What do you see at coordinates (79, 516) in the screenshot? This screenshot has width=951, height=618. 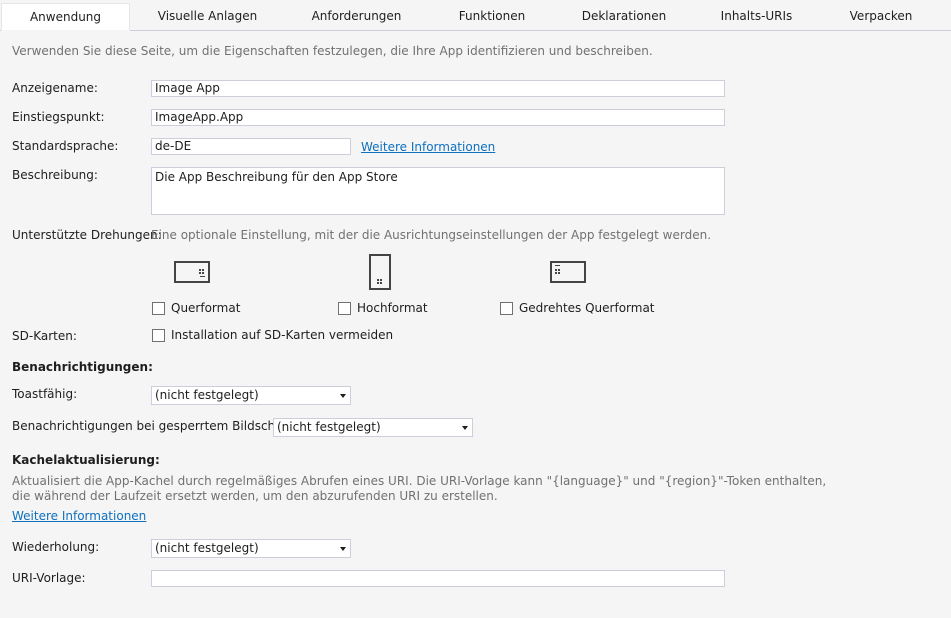 I see `tile-more-info-link: Weitere Informationen` at bounding box center [79, 516].